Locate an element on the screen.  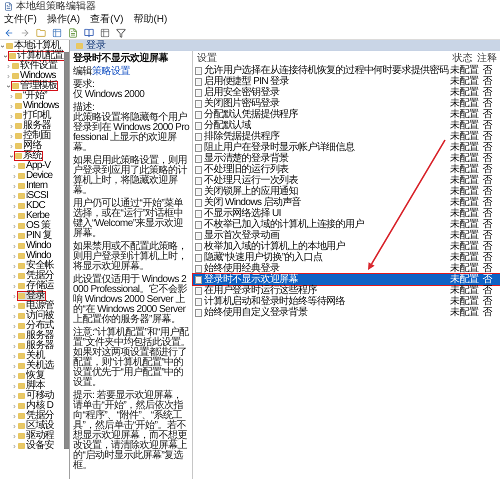
policy-row: 枚举加入域的计算机上的本地用户 未配置 否 is located at coordinates (346, 246).